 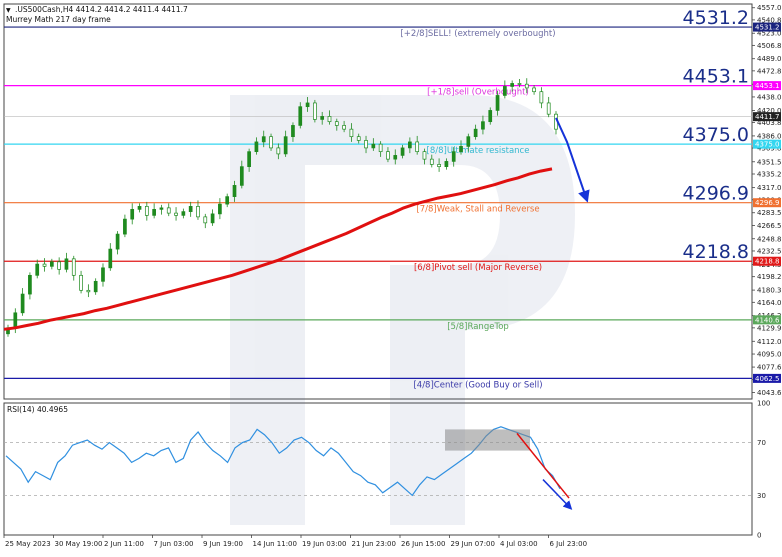 What do you see at coordinates (769, 59) in the screenshot?
I see `y-tick-label: 4489.0` at bounding box center [769, 59].